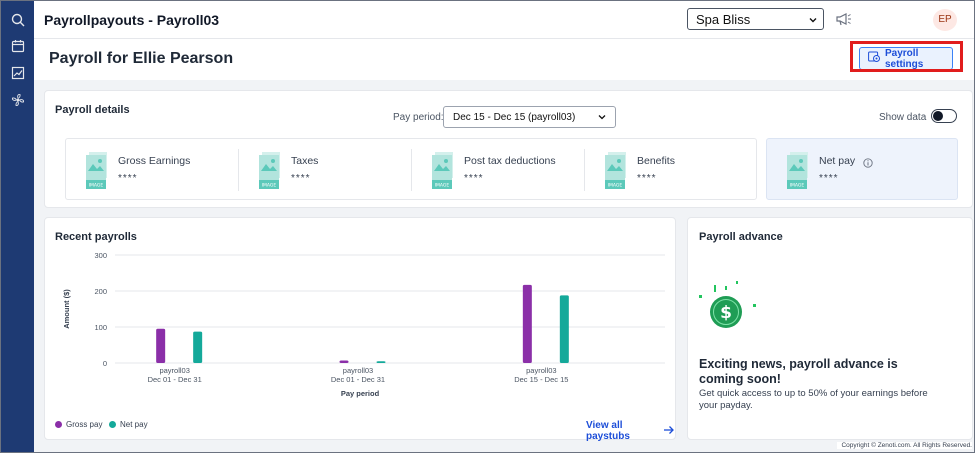 Image resolution: width=975 pixels, height=453 pixels. Describe the element at coordinates (100, 327) in the screenshot. I see `y-tick-label: 100` at that location.